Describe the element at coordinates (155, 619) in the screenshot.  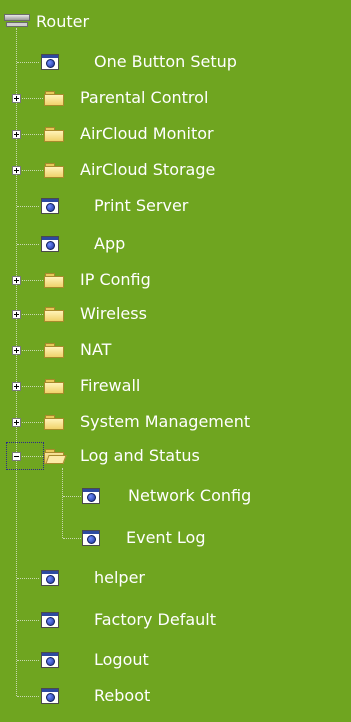
I see `tree-item-label: Factory Default` at that location.